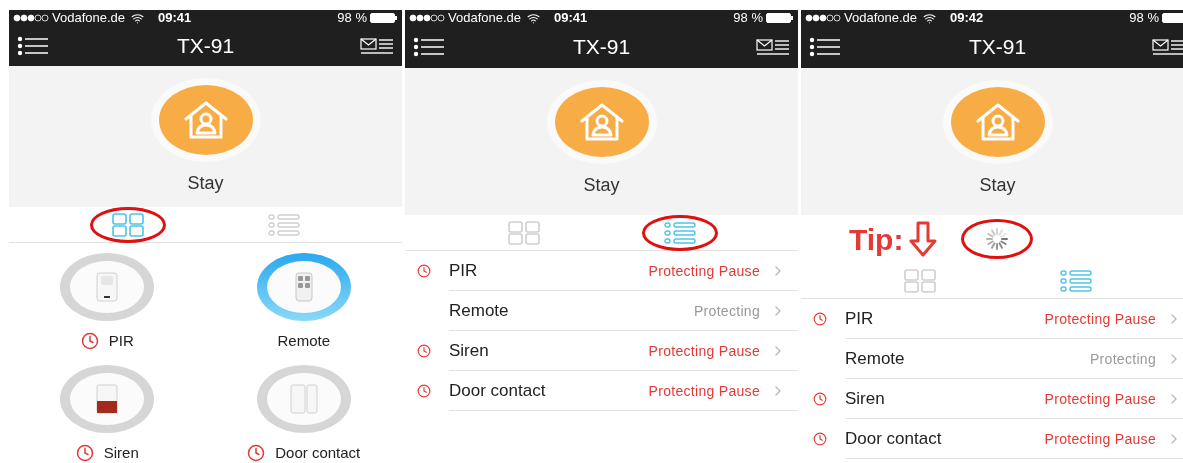 The image size is (1183, 463). I want to click on device-tile: Siren, so click(107, 414).